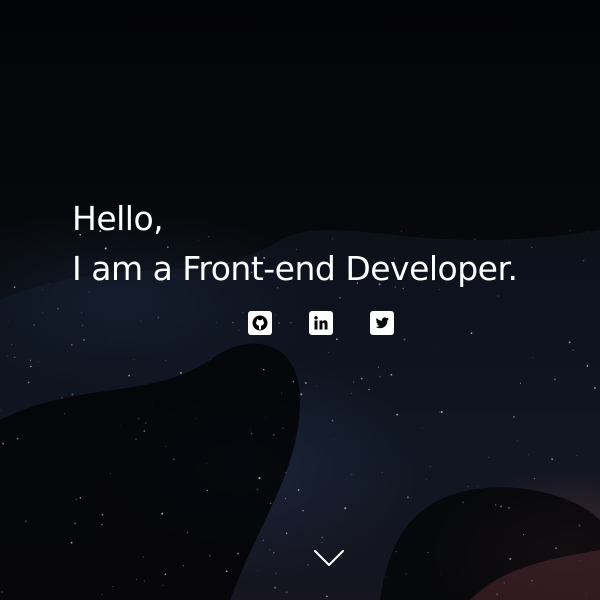 This screenshot has width=600, height=600. Describe the element at coordinates (260, 323) in the screenshot. I see `github-link` at that location.